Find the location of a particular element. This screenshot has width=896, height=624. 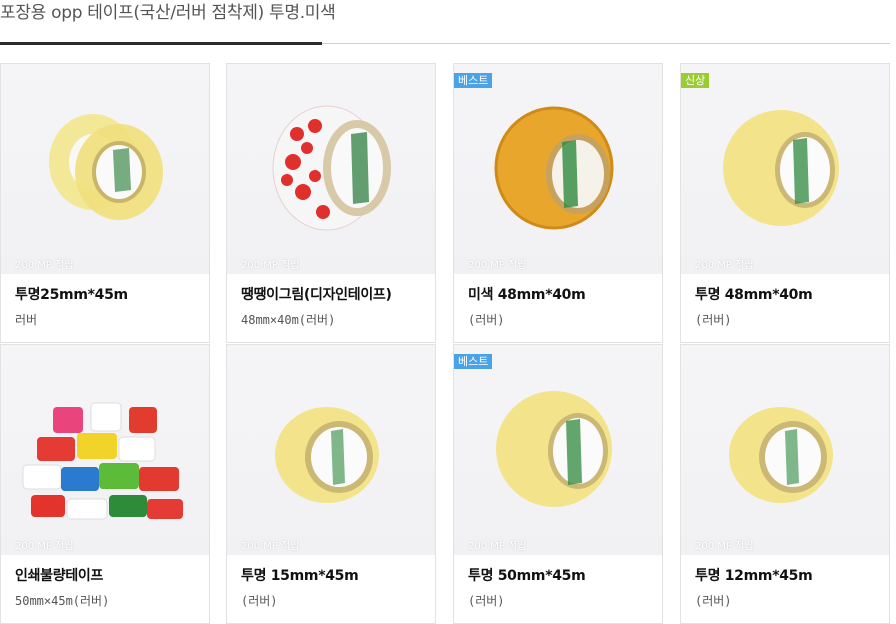

clear-tape-pair-image is located at coordinates (106, 167).